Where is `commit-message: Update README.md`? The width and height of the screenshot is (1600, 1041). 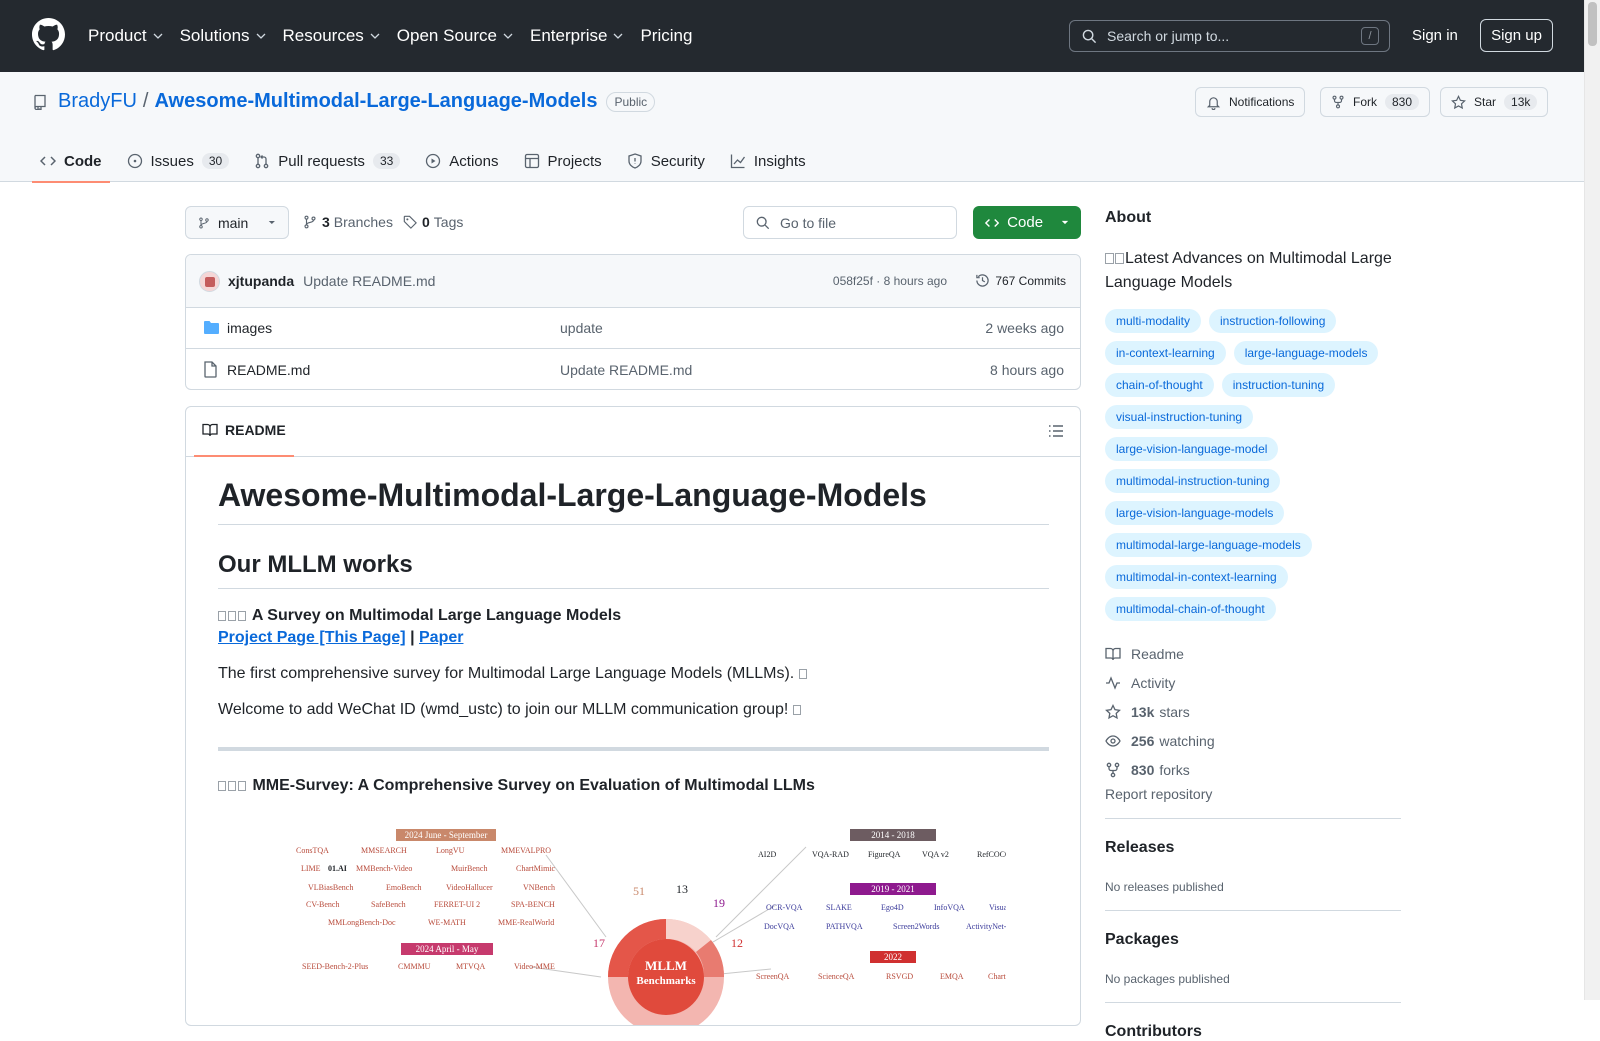
commit-message: Update README.md is located at coordinates (369, 281).